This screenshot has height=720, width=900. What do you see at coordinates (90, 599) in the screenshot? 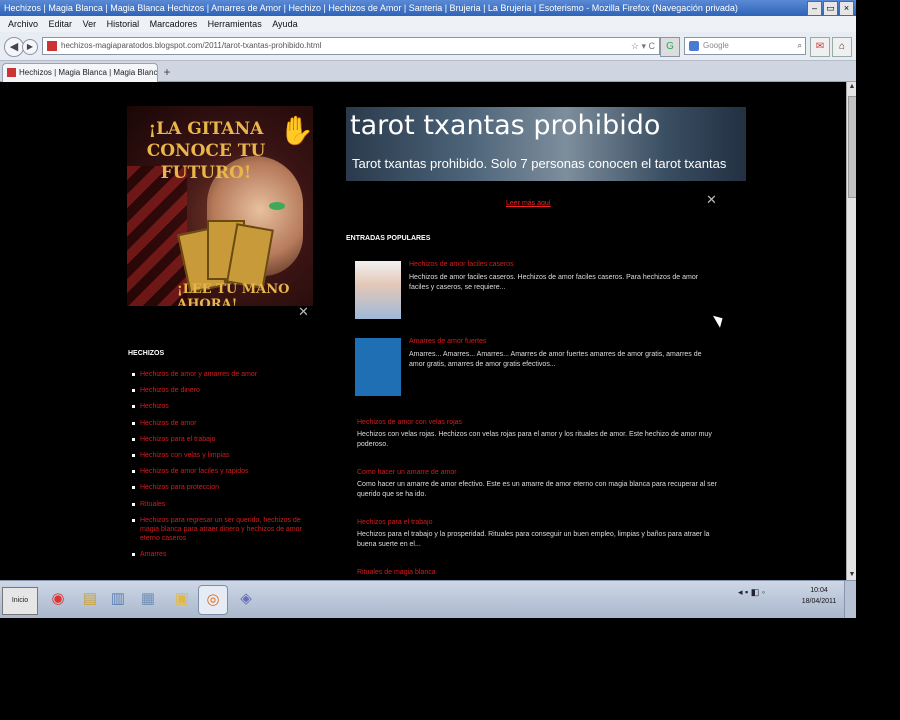
I see `explorer-taskbar-icon: ▤` at bounding box center [90, 599].